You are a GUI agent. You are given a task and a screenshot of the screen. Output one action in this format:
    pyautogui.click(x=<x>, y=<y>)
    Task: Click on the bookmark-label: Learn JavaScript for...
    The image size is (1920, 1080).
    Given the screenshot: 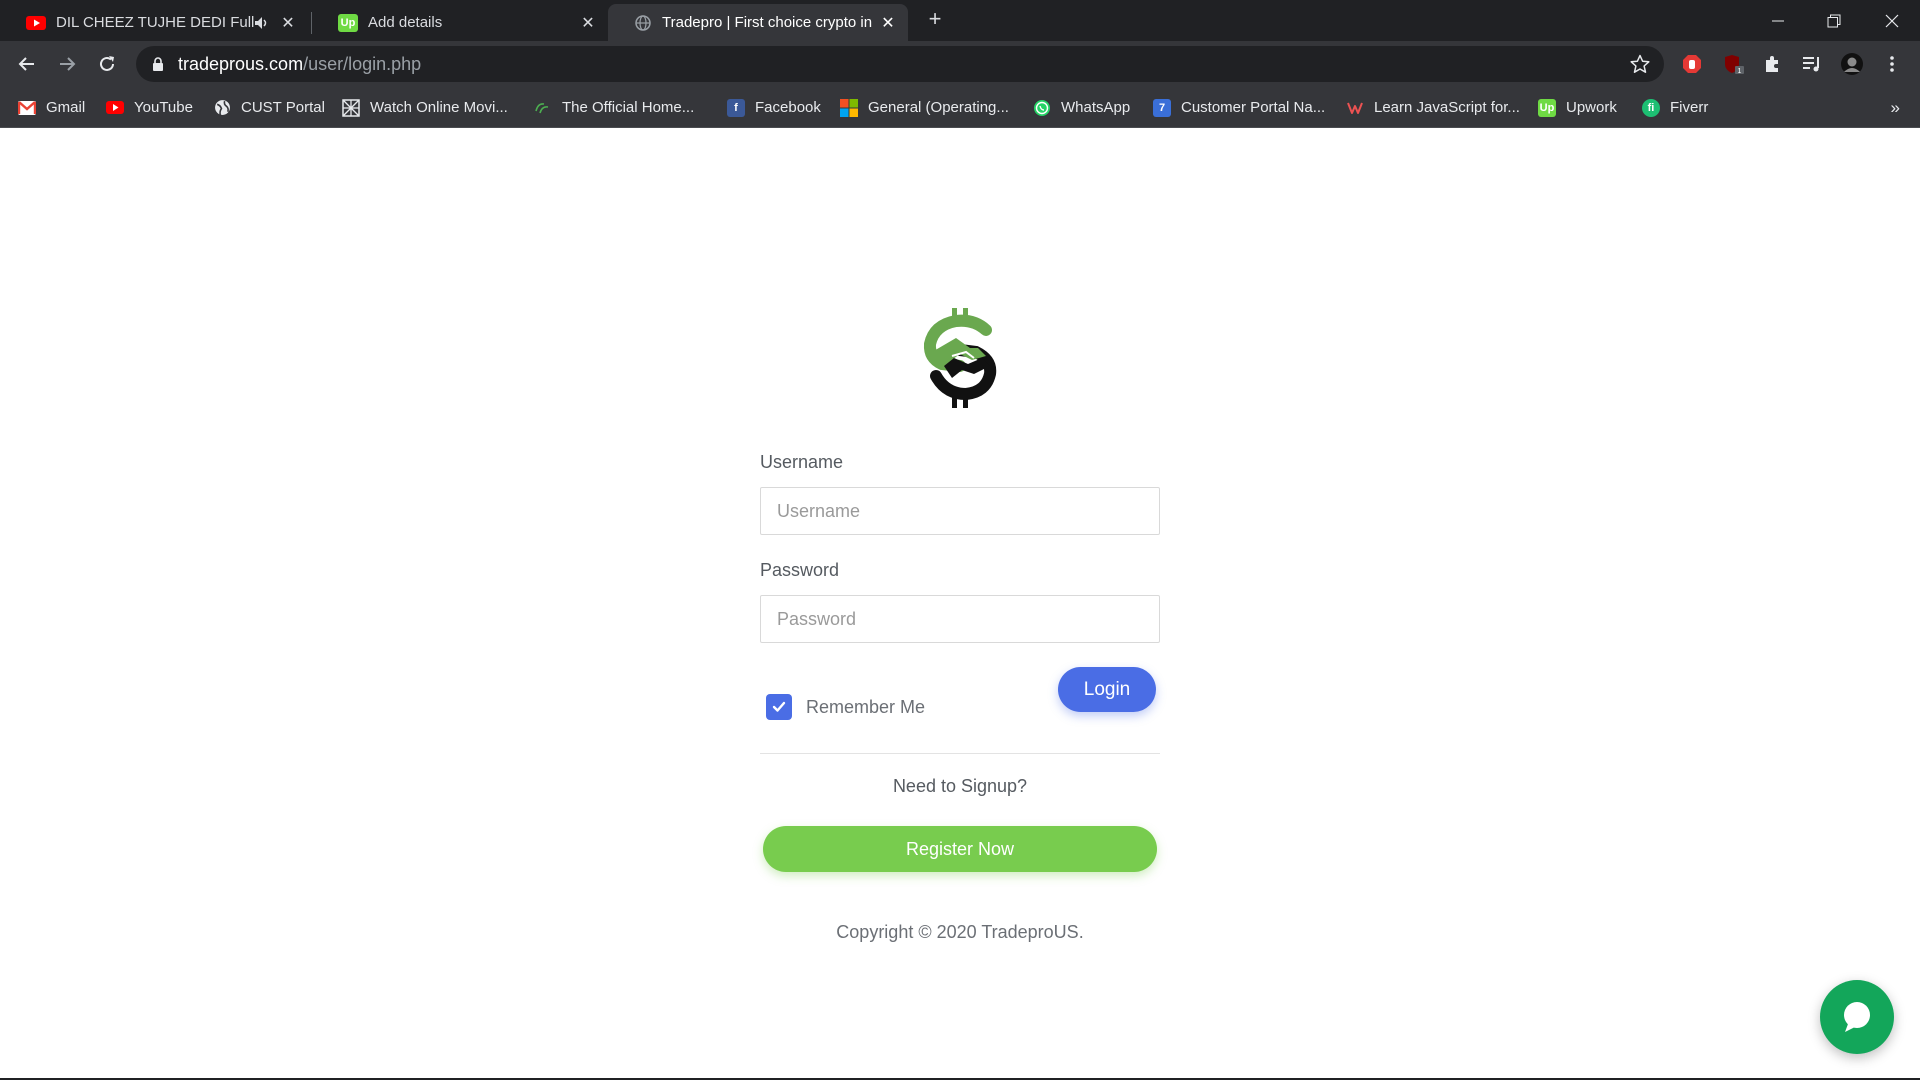 What is the action you would take?
    pyautogui.click(x=1447, y=107)
    